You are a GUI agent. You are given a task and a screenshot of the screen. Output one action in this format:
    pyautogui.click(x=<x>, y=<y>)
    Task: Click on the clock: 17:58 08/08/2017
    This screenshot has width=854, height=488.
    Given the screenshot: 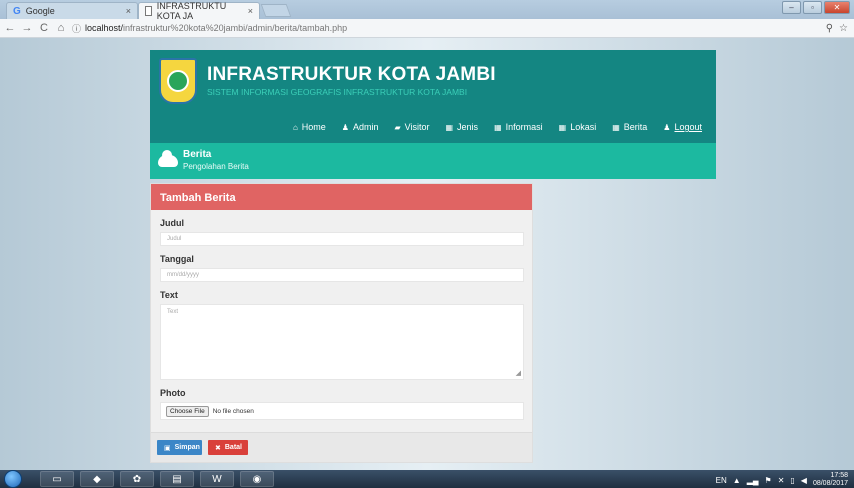 What is the action you would take?
    pyautogui.click(x=830, y=480)
    